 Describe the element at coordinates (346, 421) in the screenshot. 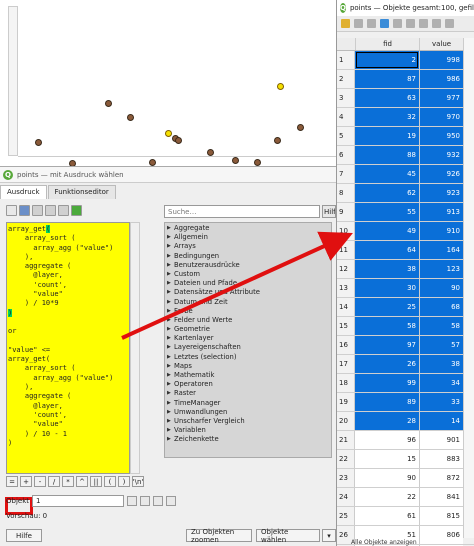

I see `row-number: 20` at that location.